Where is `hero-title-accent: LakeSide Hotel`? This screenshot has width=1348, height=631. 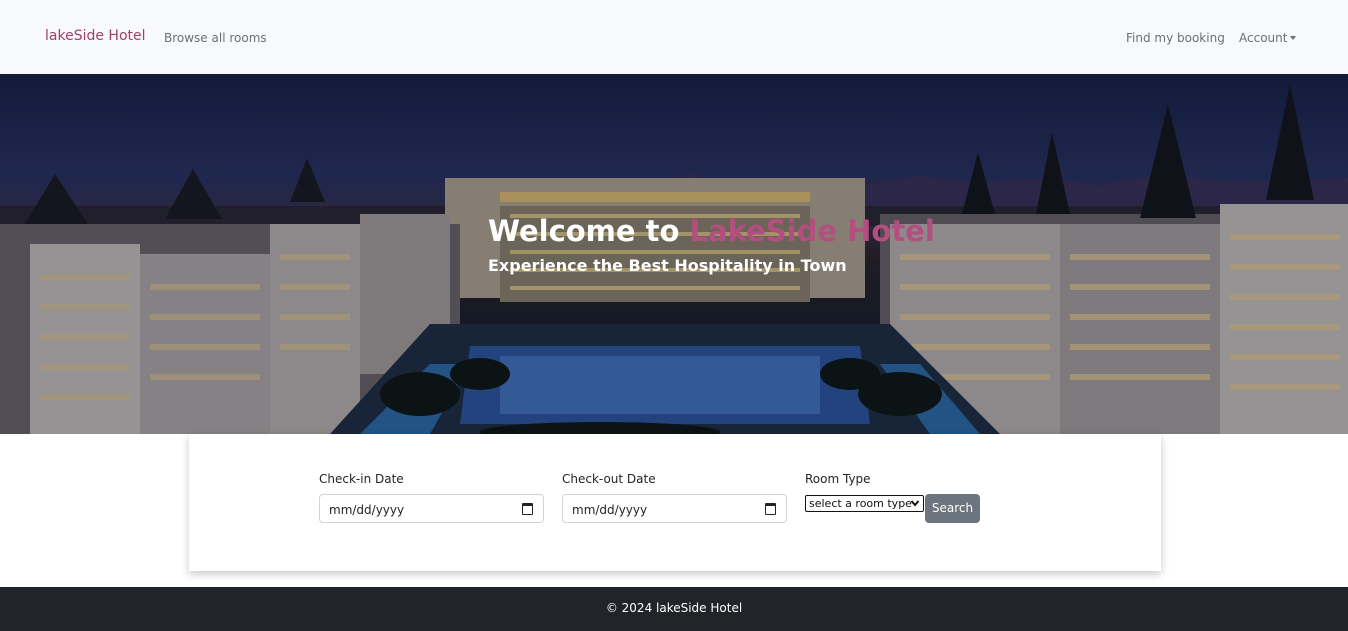
hero-title-accent: LakeSide Hotel is located at coordinates (812, 231).